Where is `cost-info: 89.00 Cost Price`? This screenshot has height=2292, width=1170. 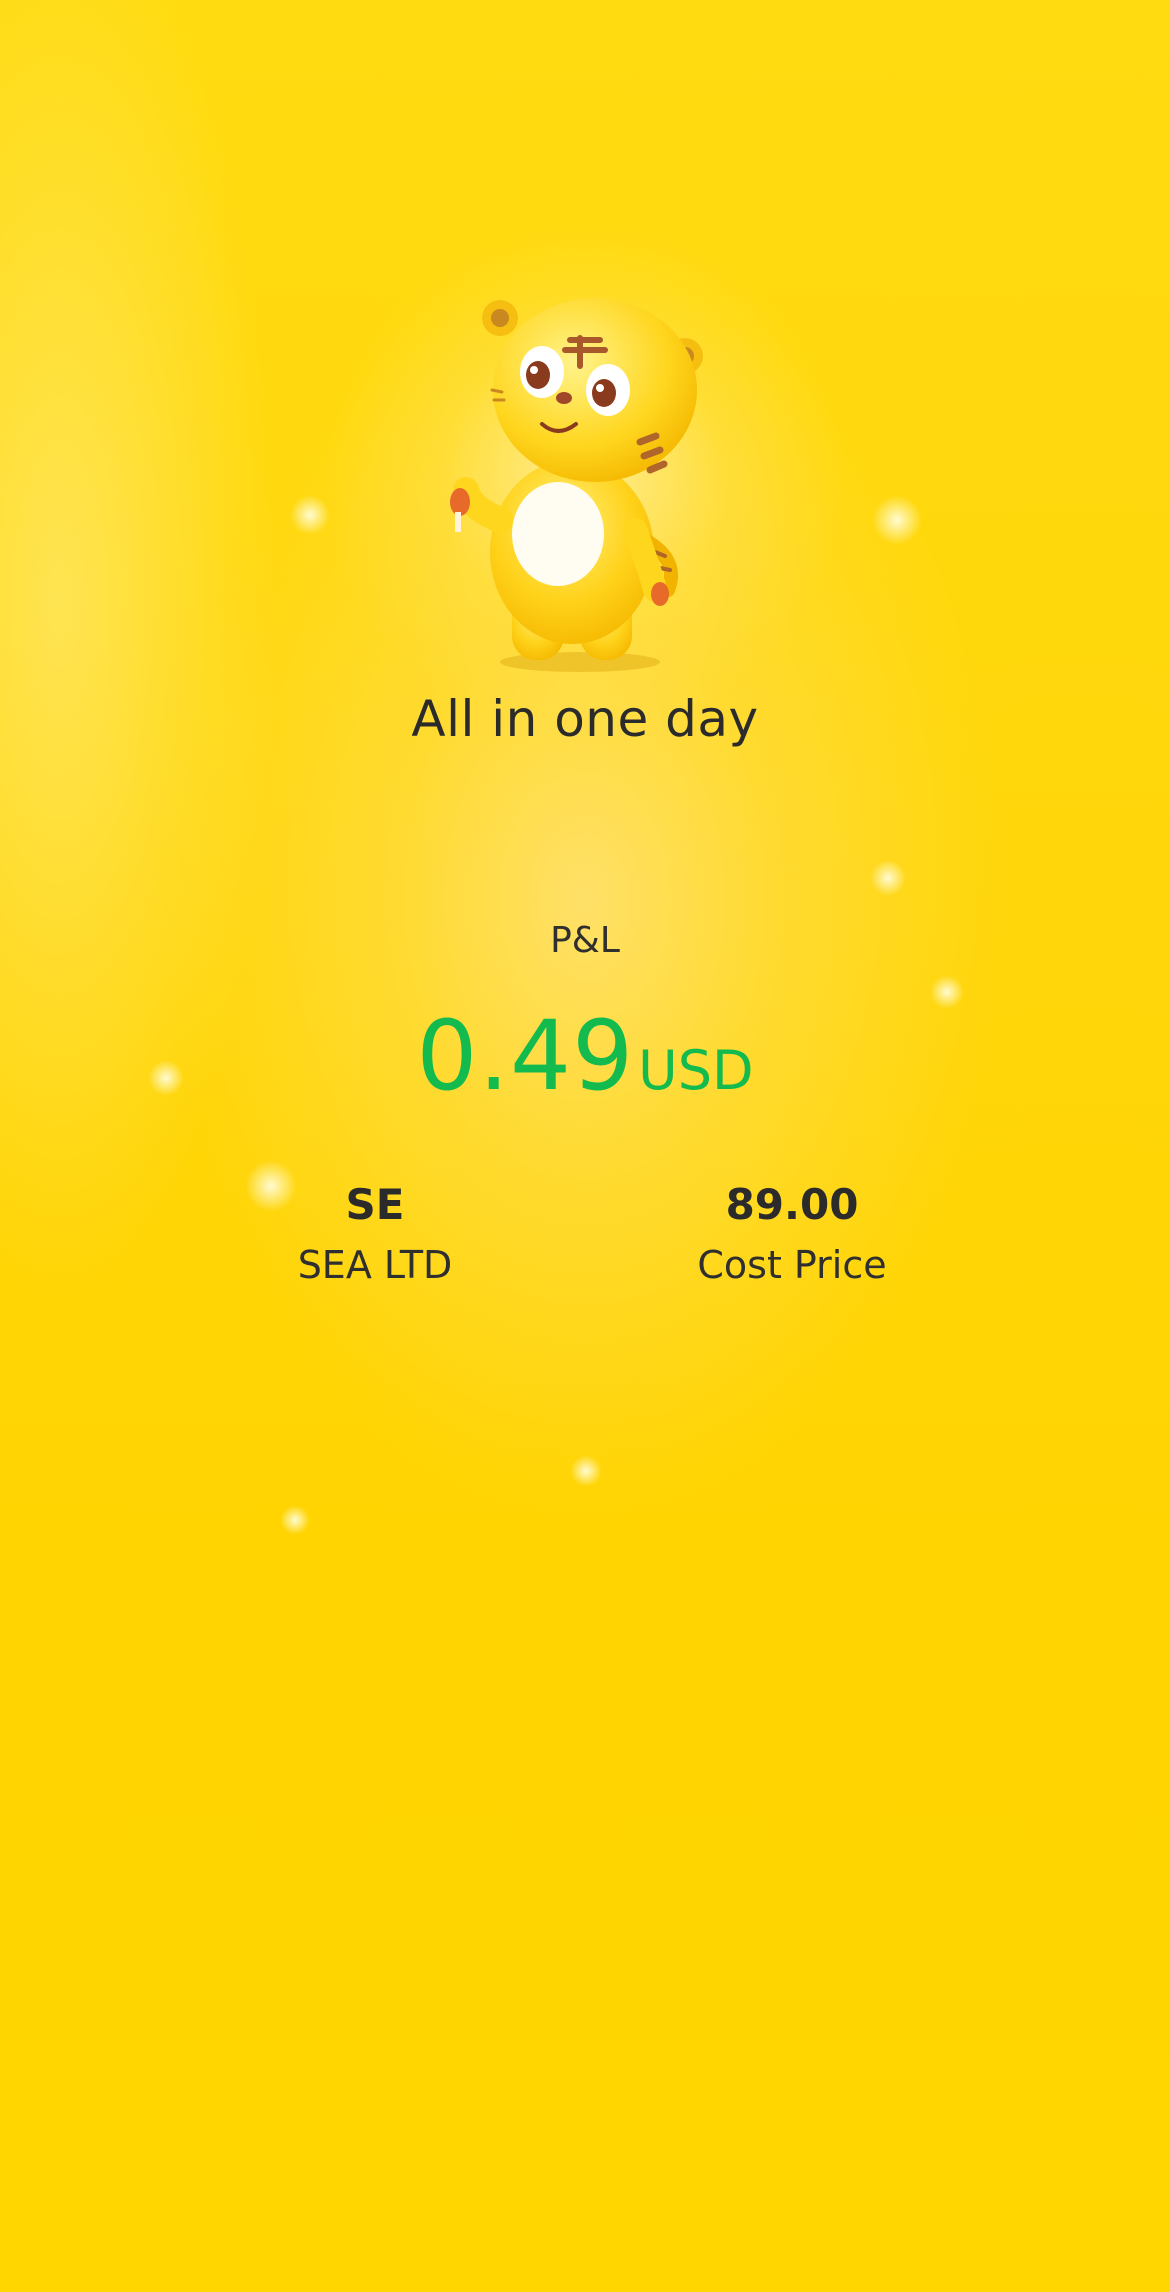
cost-info: 89.00 Cost Price is located at coordinates (792, 1233).